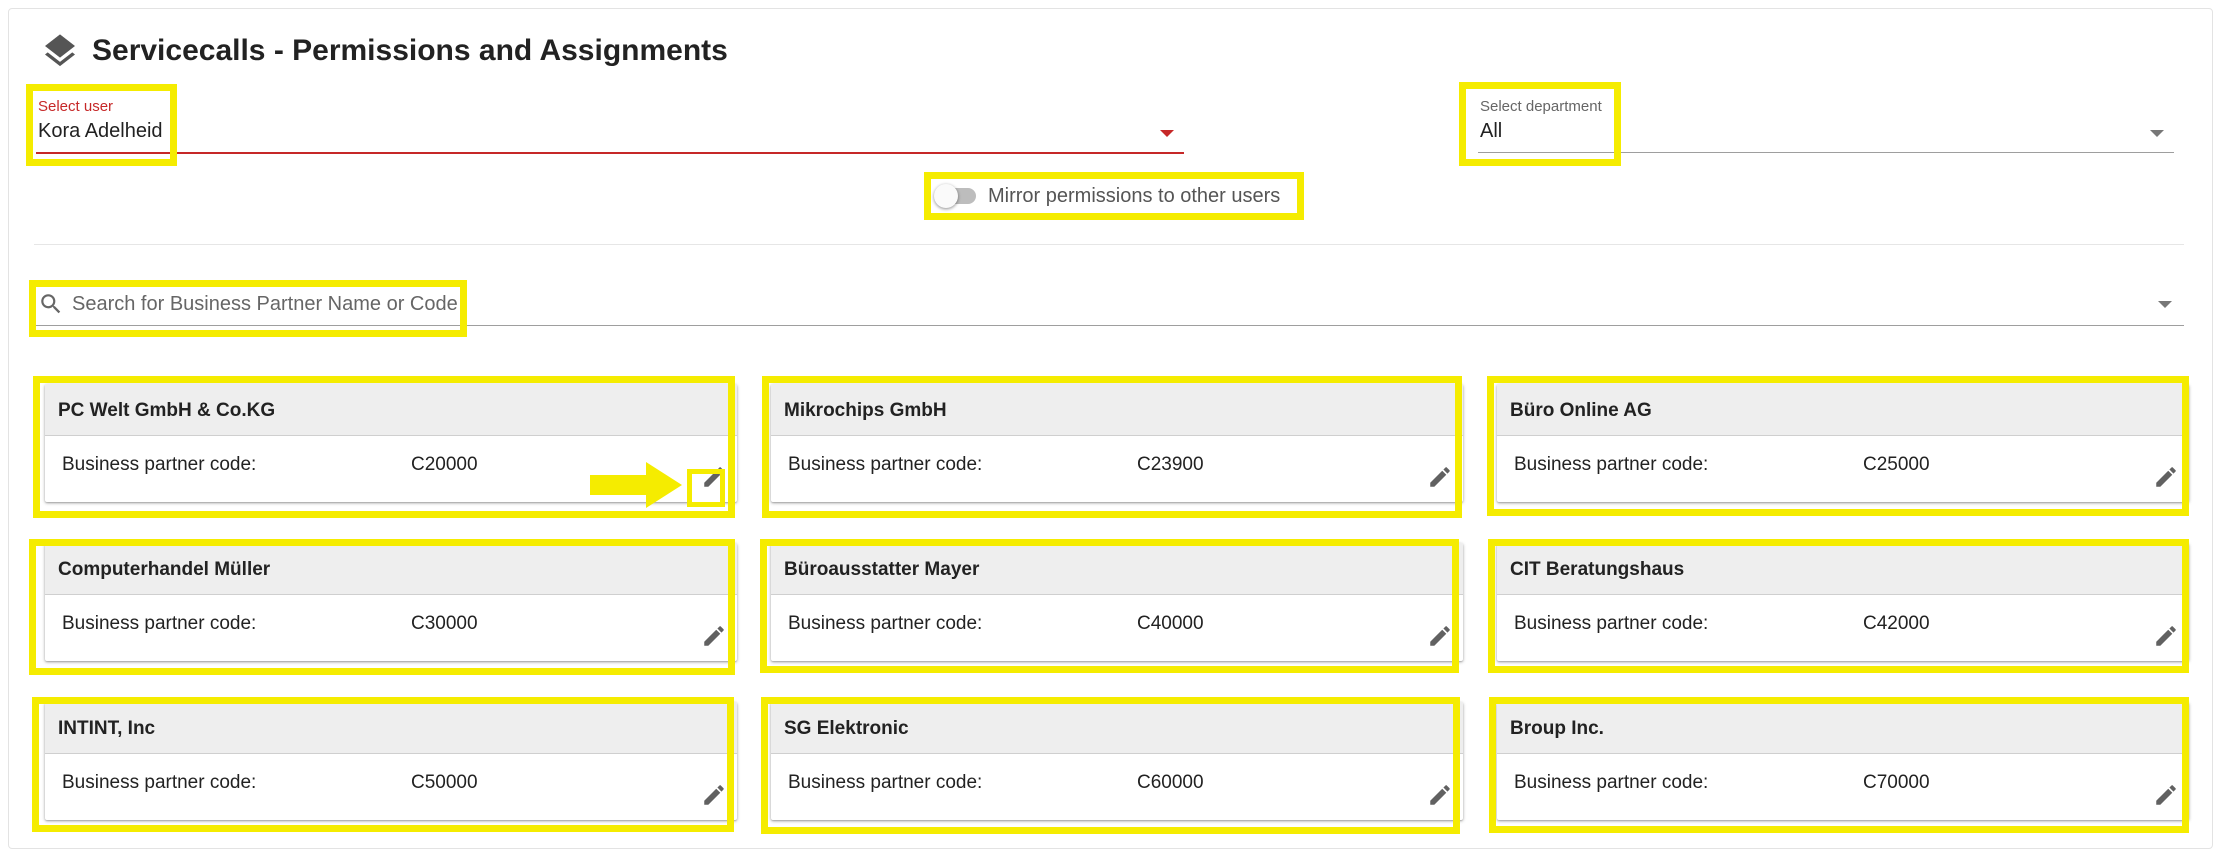  I want to click on card-code-value: C30000, so click(444, 623).